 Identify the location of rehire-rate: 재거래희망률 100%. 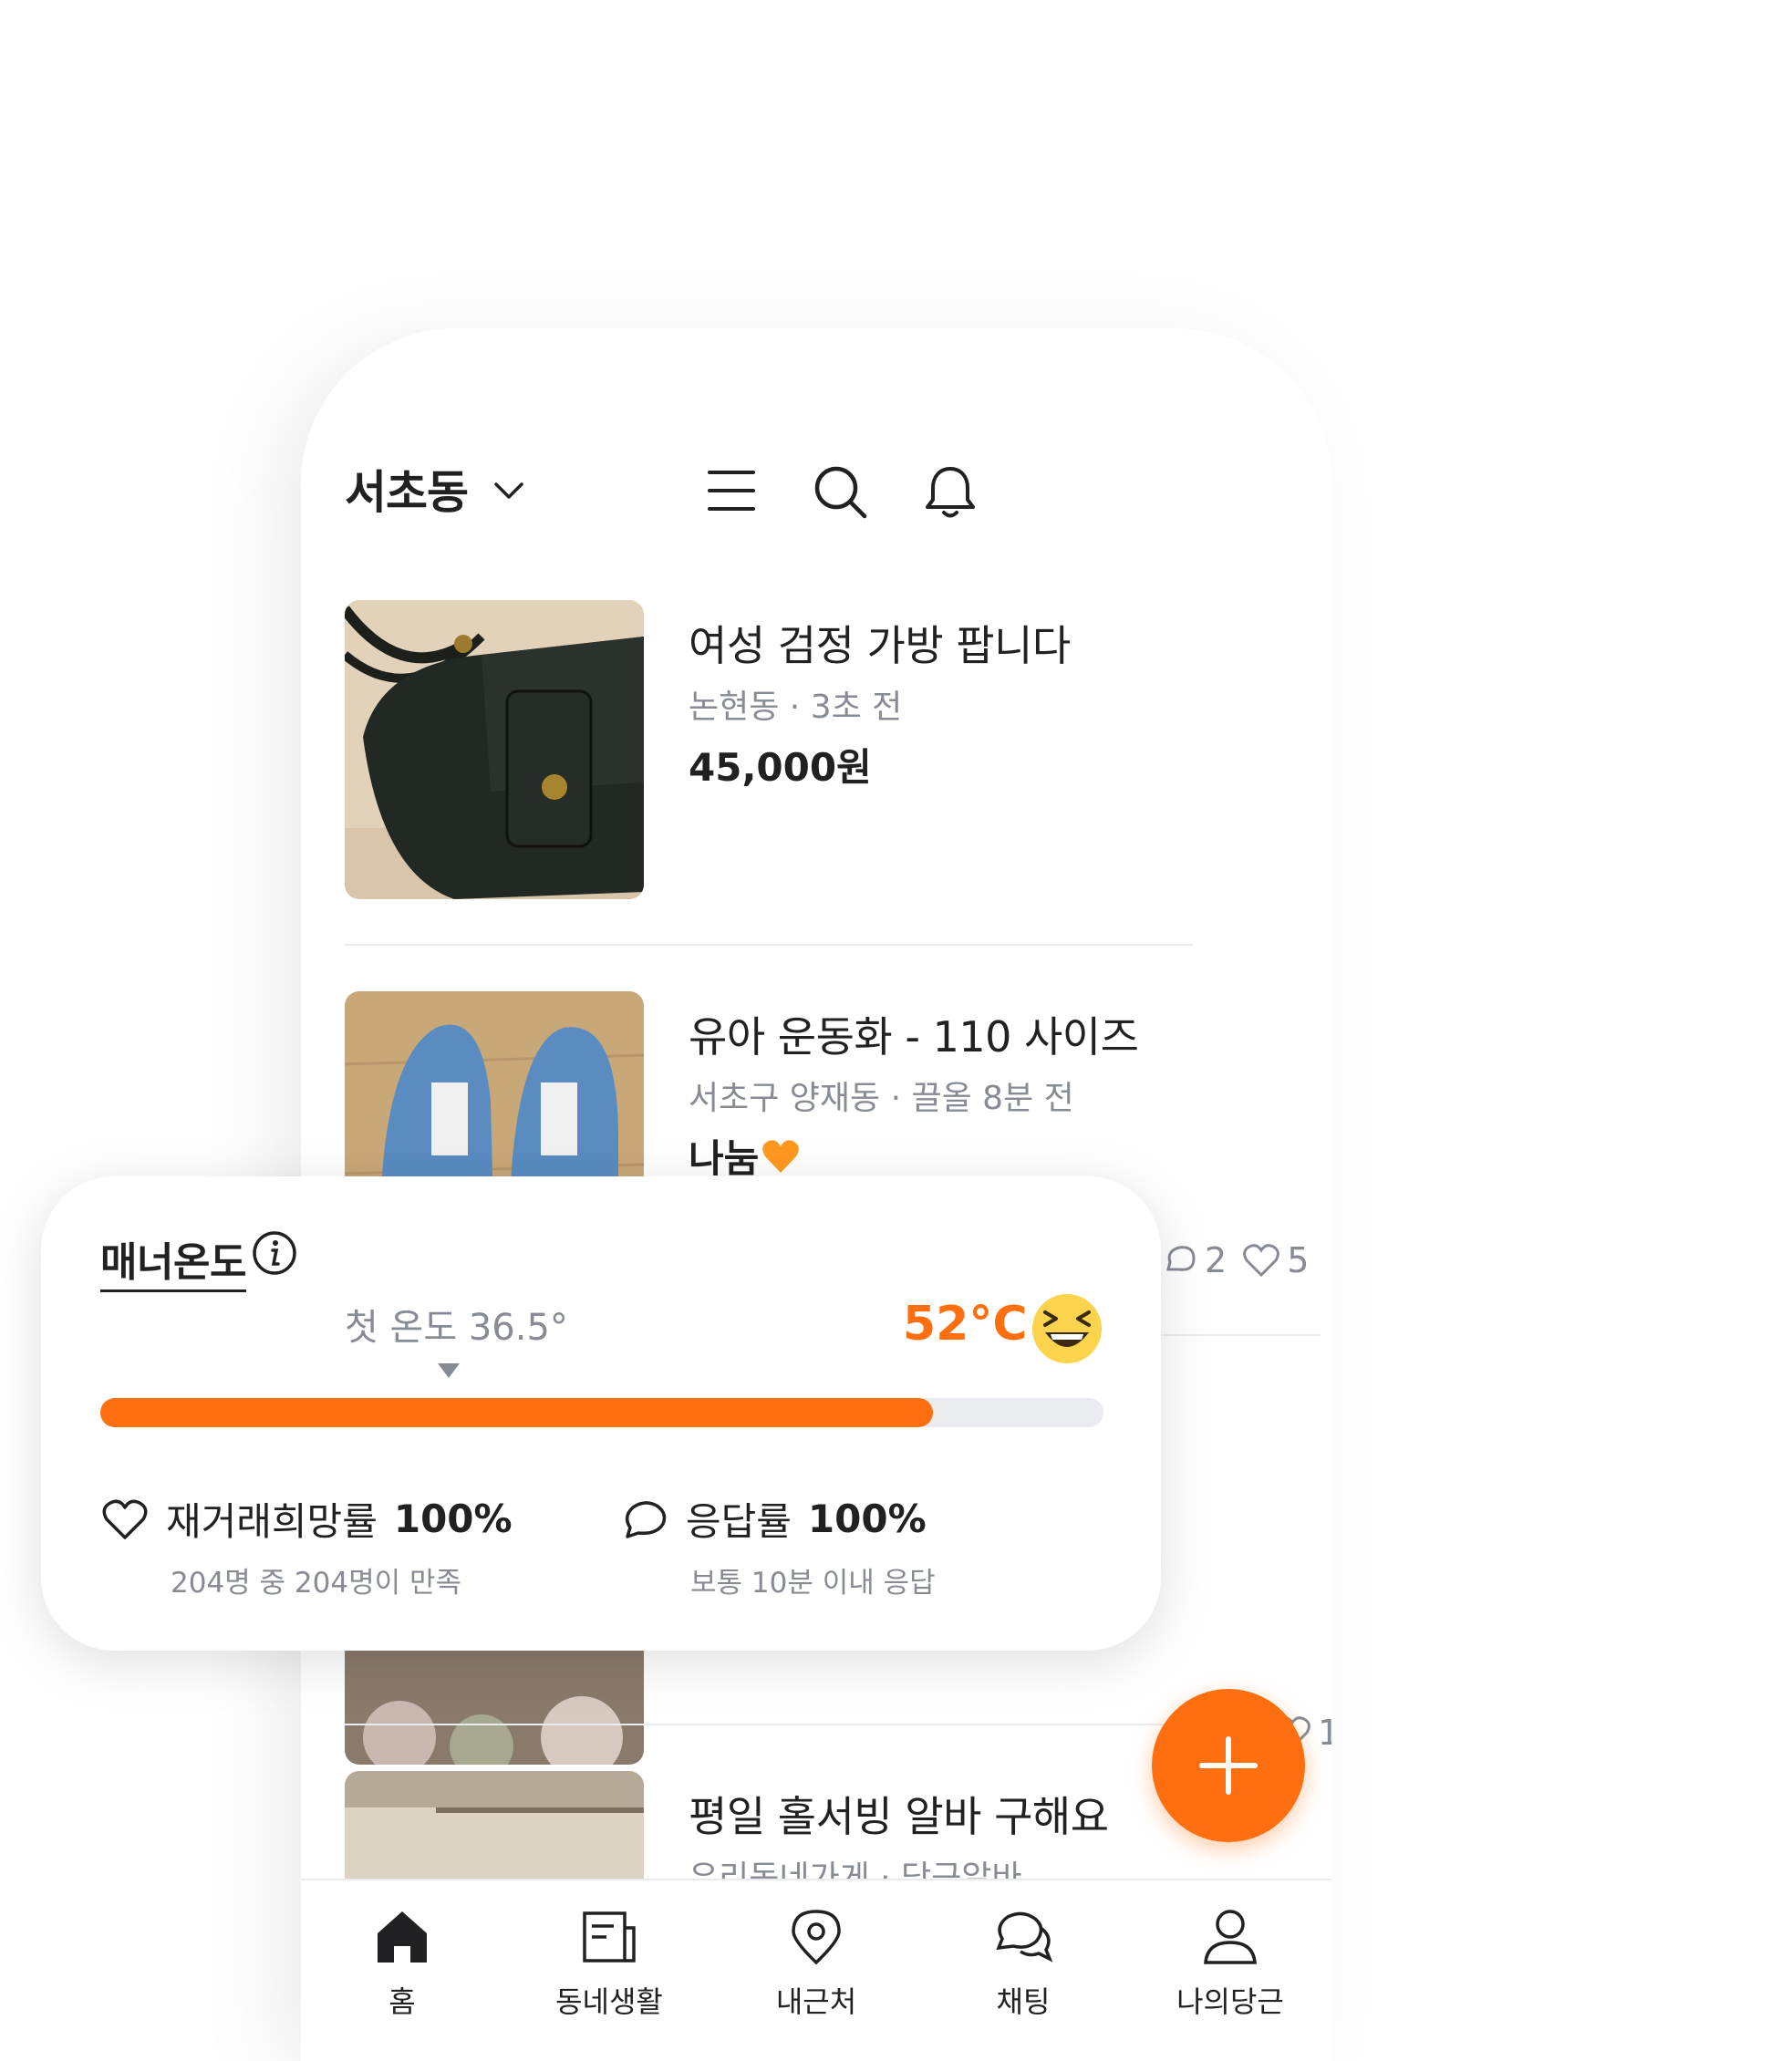
(307, 1519).